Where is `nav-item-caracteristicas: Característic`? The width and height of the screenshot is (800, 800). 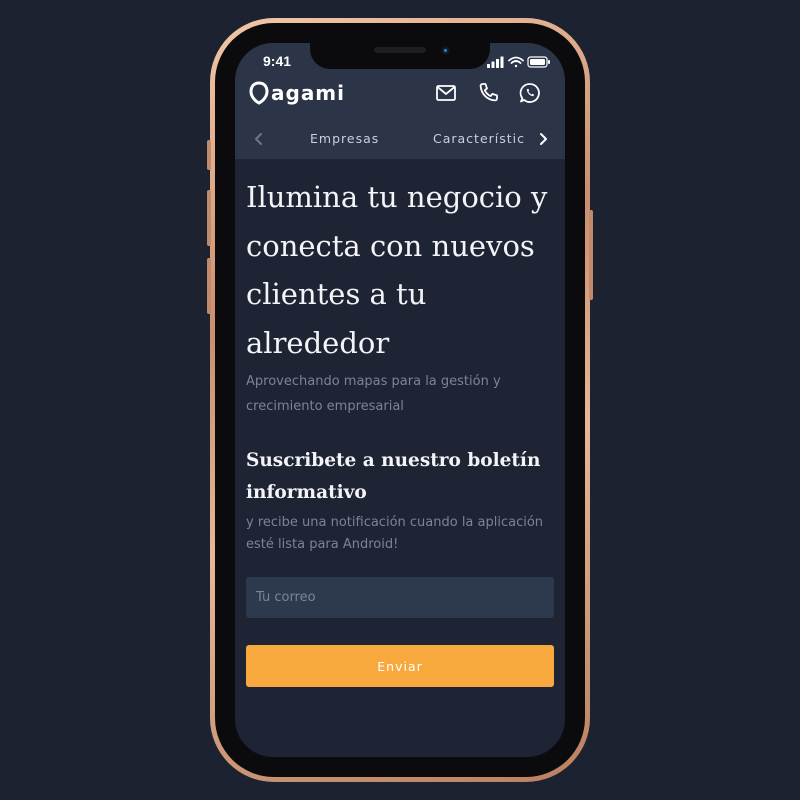
nav-item-caracteristicas: Característic is located at coordinates (479, 138).